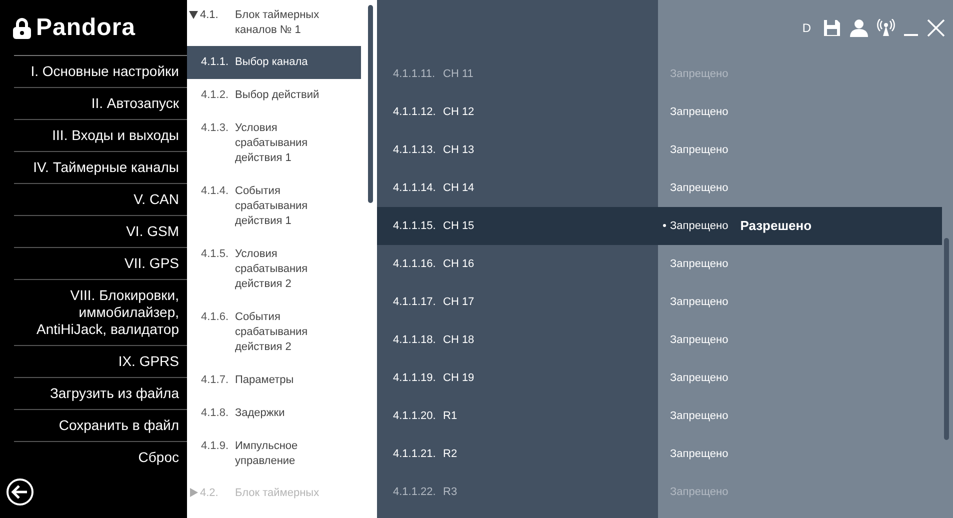 The width and height of the screenshot is (953, 518). I want to click on tree-item: 4.1.5. Условия срабатывания действия 2, so click(274, 269).